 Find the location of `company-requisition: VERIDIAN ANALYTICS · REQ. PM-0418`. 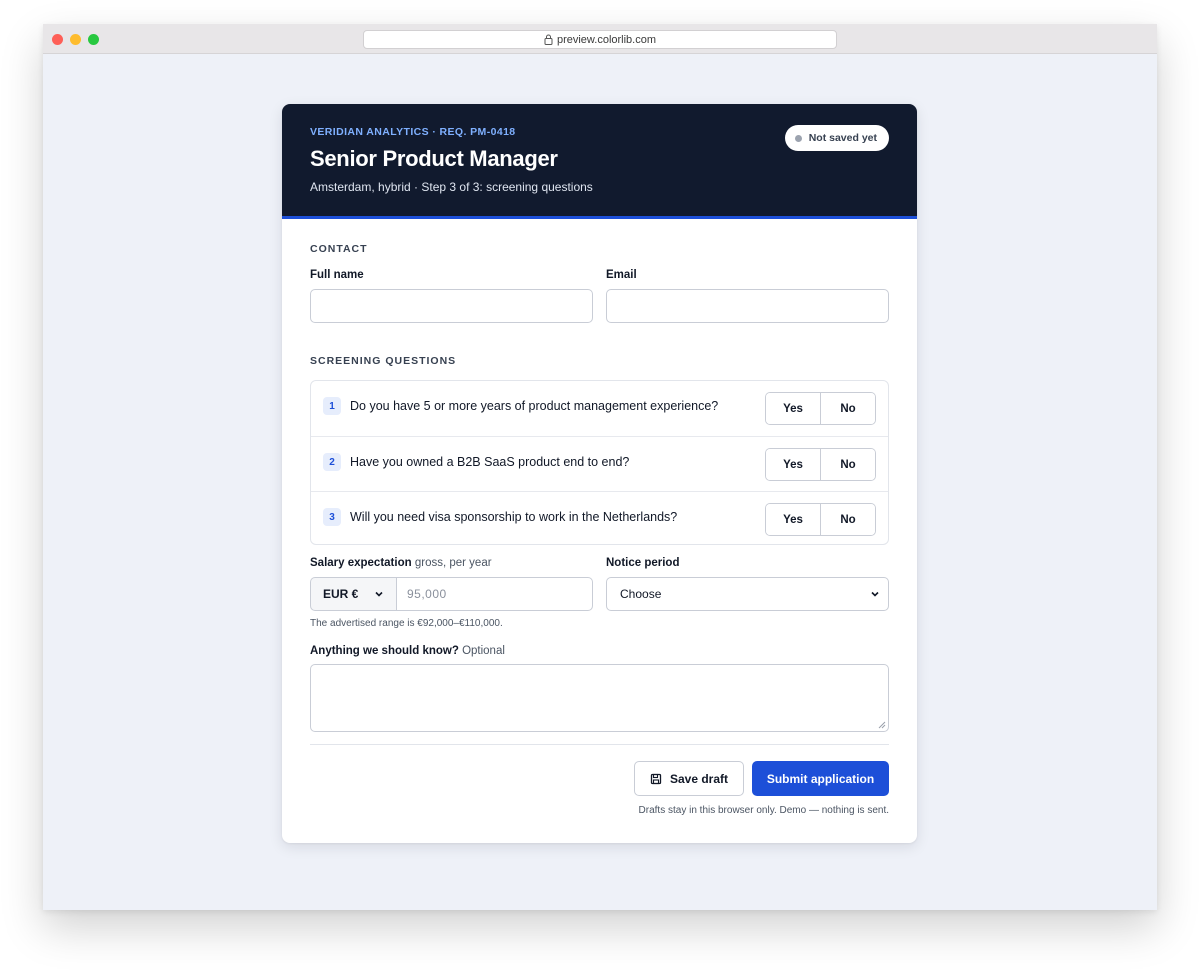

company-requisition: VERIDIAN ANALYTICS · REQ. PM-0418 is located at coordinates (413, 132).